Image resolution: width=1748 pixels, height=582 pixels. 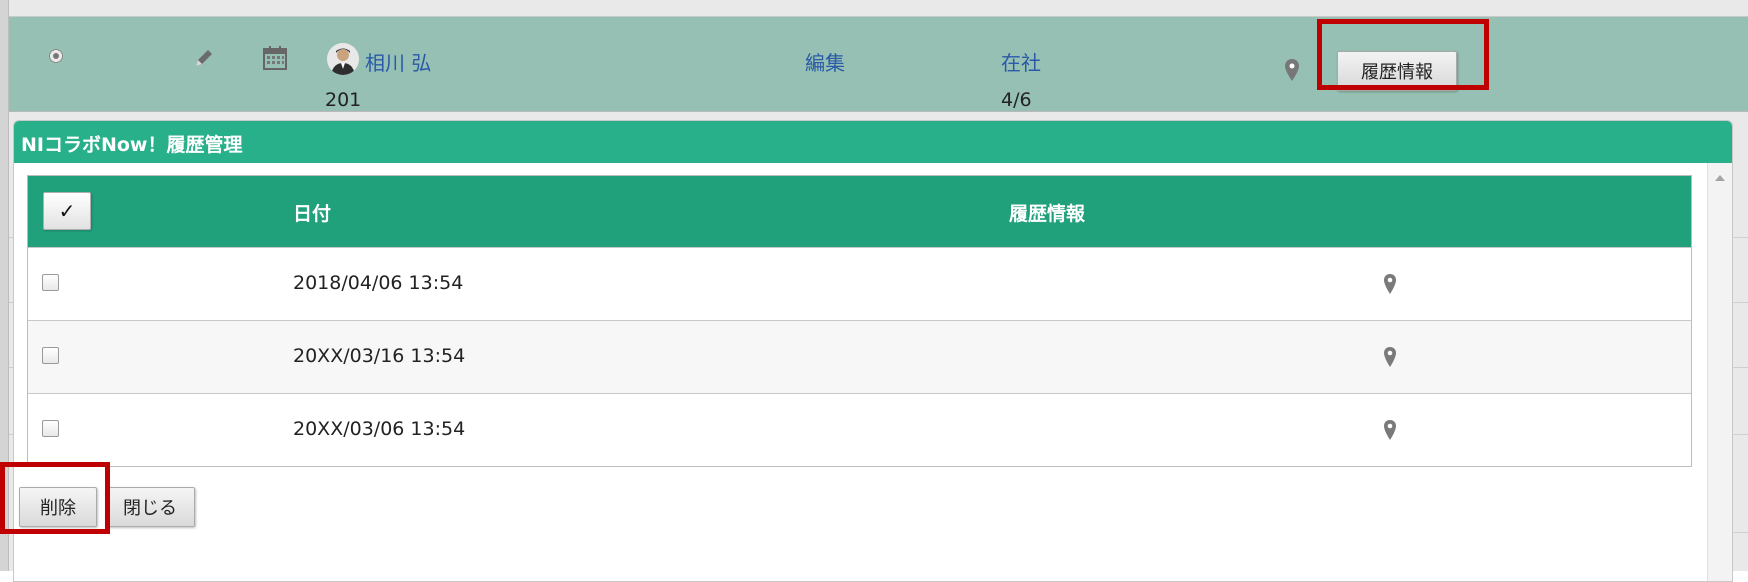 What do you see at coordinates (1403, 54) in the screenshot?
I see `highlight-box-history-button` at bounding box center [1403, 54].